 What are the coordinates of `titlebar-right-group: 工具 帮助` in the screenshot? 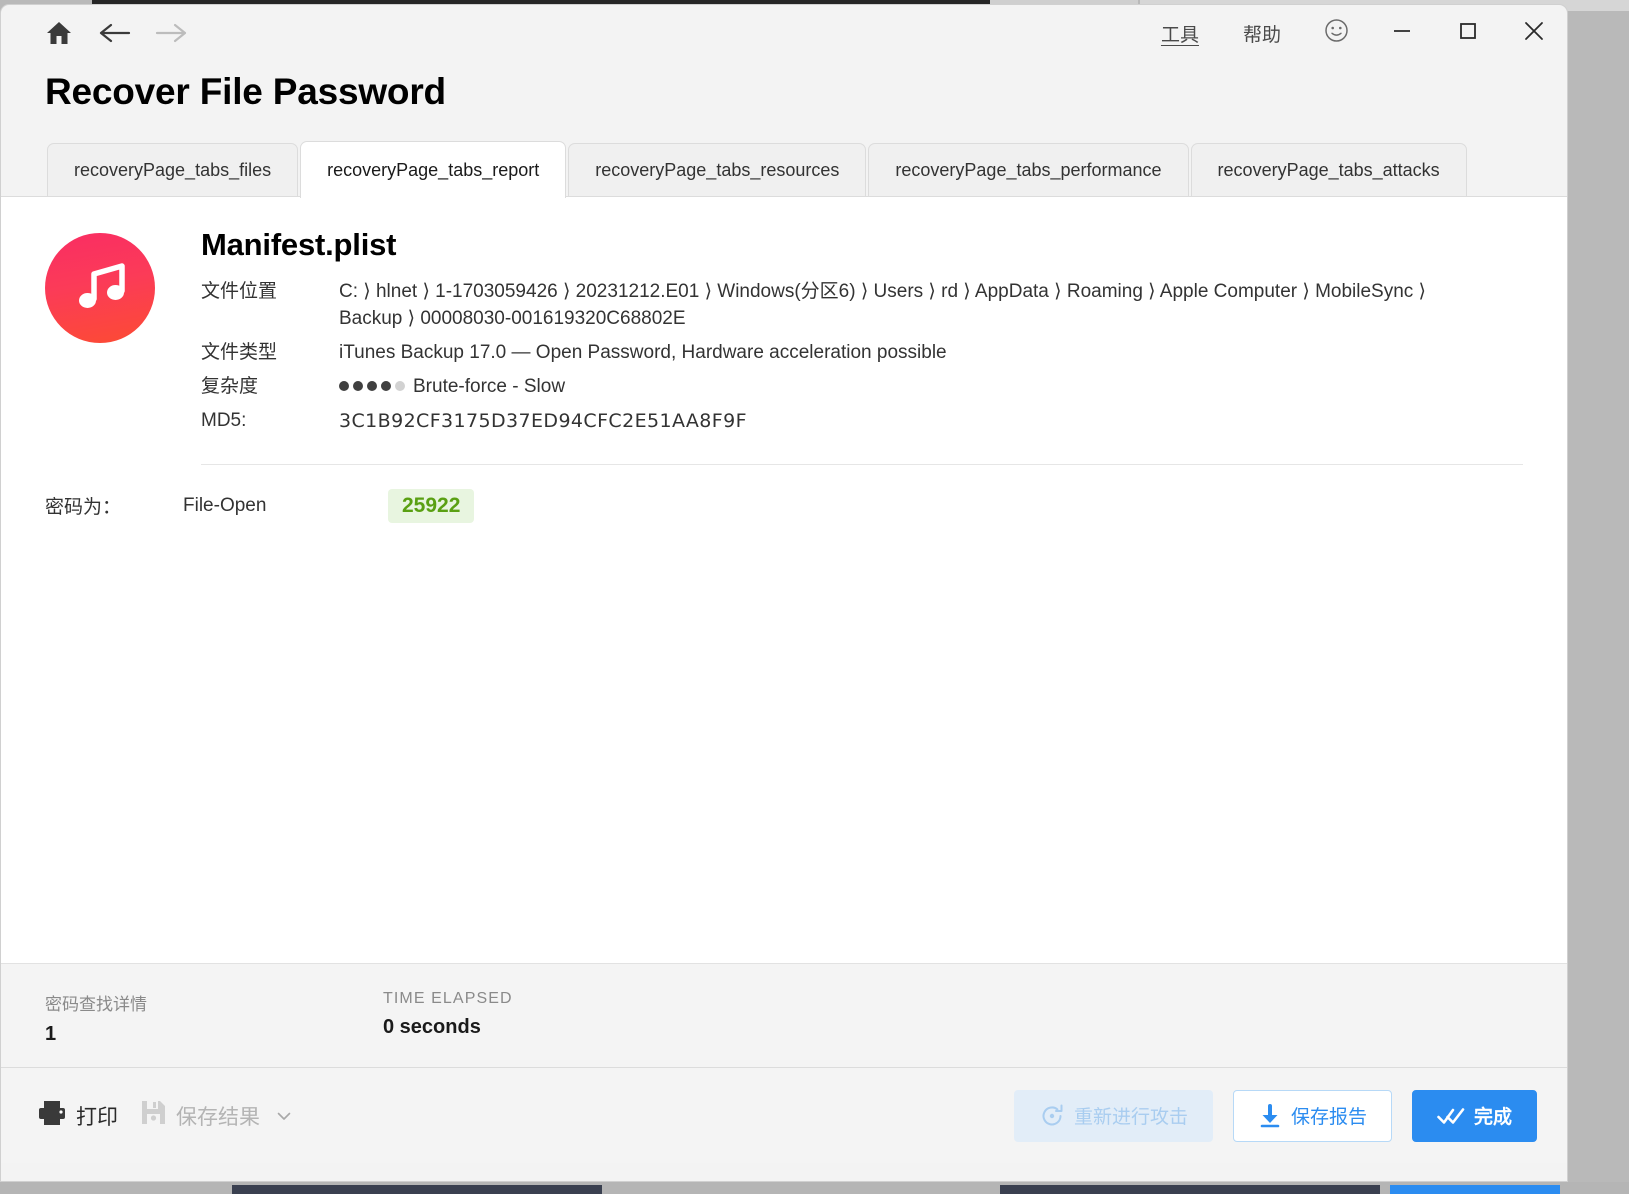 It's located at (1353, 33).